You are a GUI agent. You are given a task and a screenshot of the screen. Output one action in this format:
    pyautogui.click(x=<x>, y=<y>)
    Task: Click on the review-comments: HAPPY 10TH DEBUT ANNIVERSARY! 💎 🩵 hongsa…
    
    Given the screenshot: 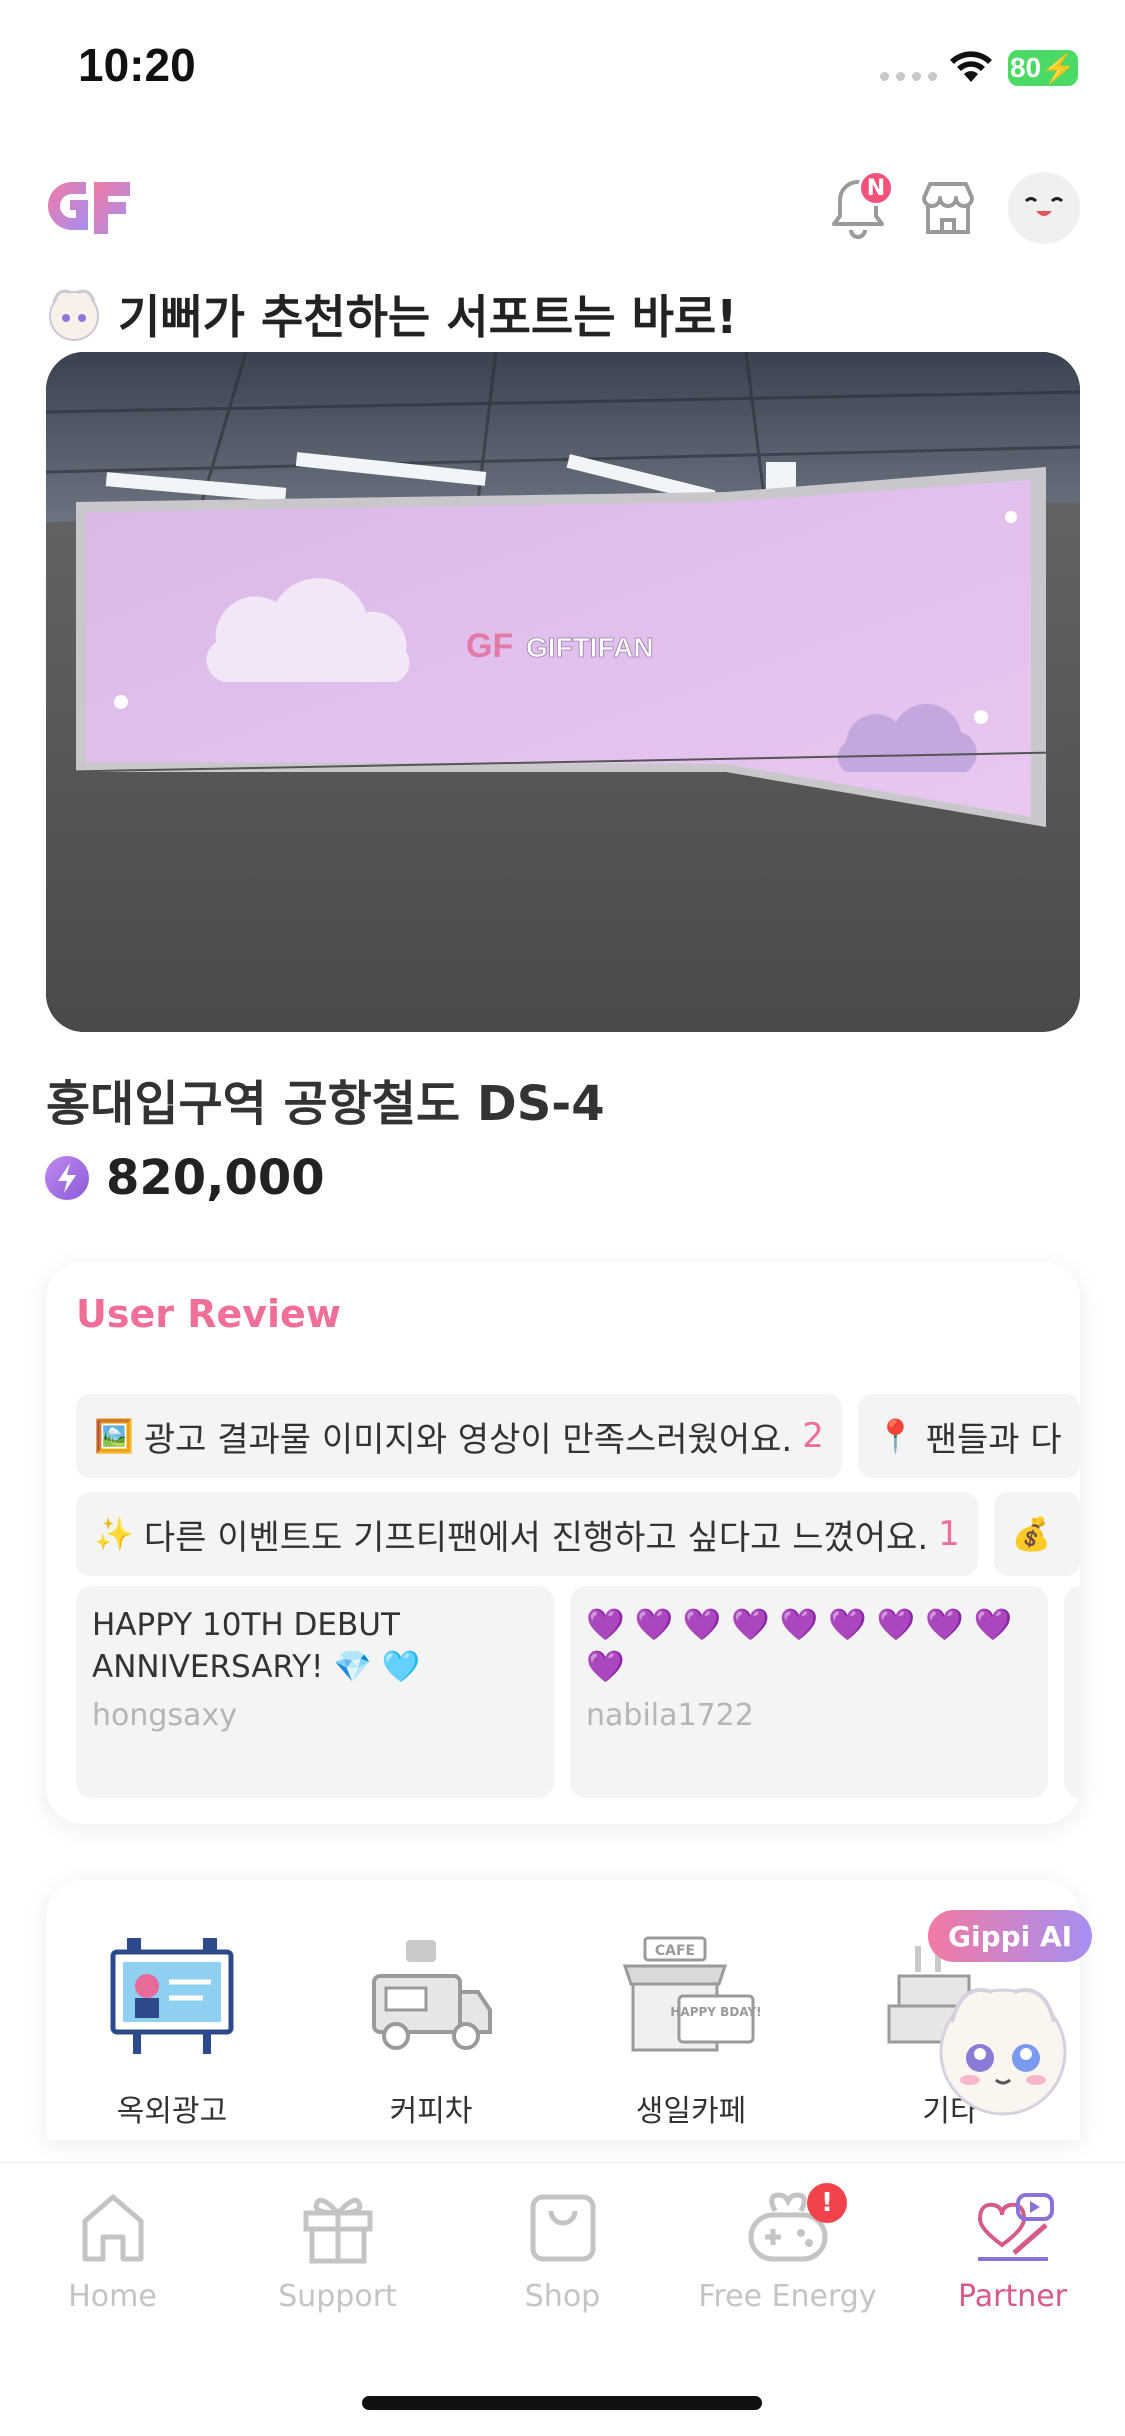 What is the action you would take?
    pyautogui.click(x=578, y=1692)
    